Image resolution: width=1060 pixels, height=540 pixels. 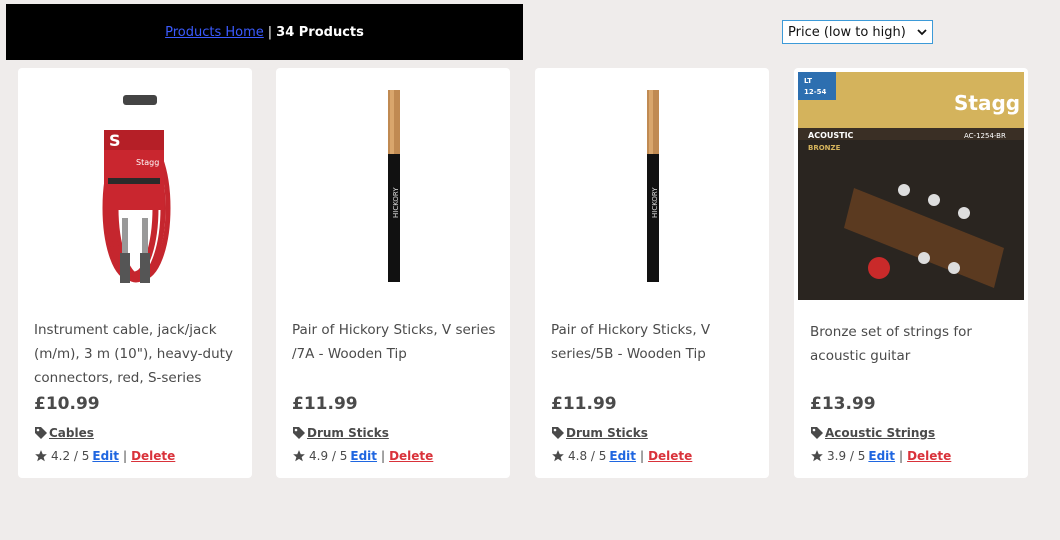 What do you see at coordinates (808, 81) in the screenshot?
I see `pack-gauge-top: LT` at bounding box center [808, 81].